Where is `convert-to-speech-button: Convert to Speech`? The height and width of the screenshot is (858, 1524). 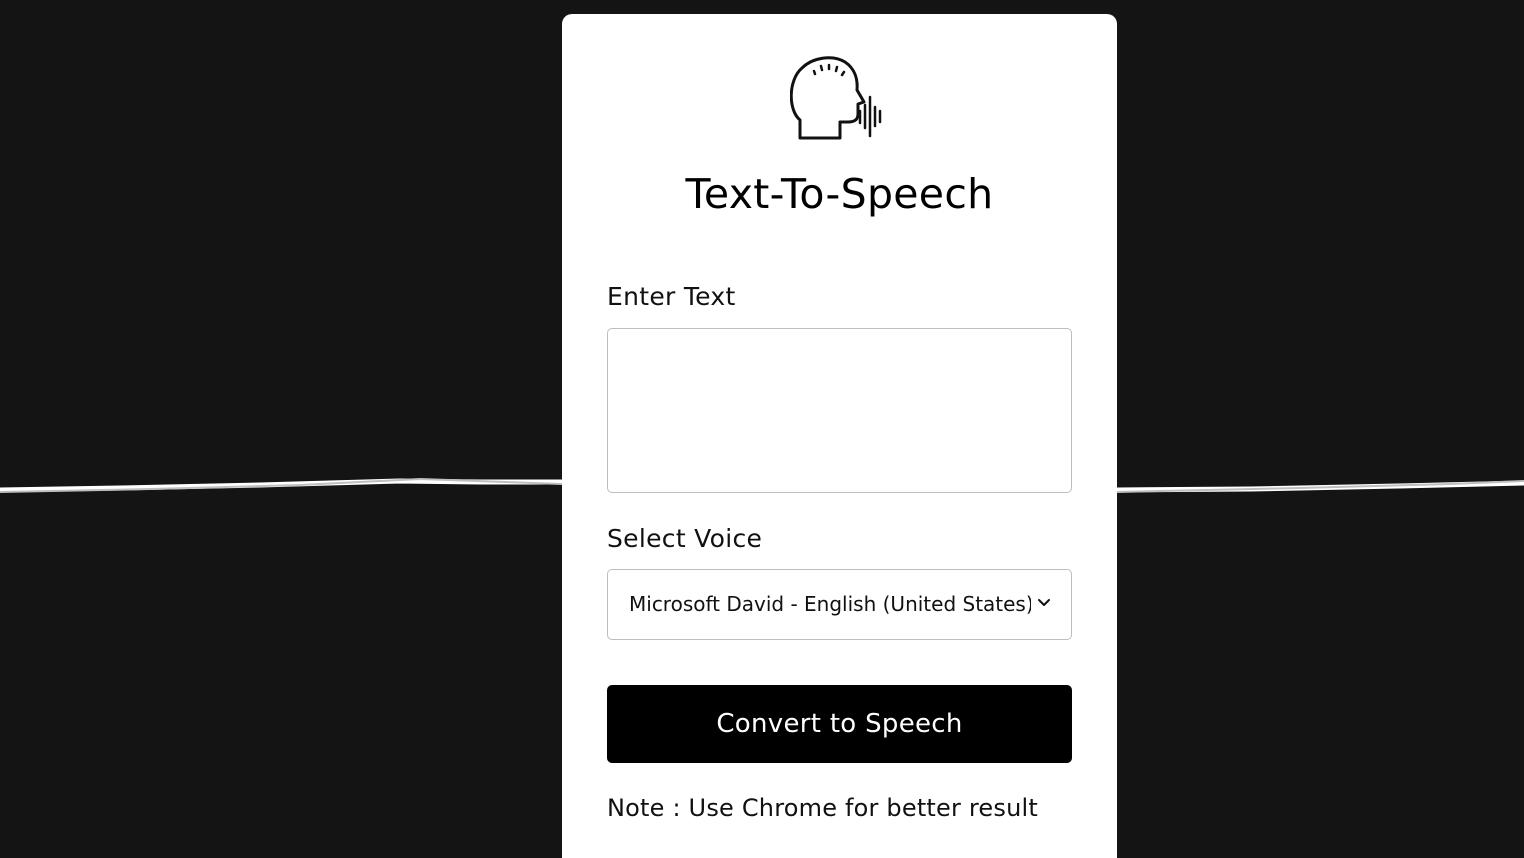
convert-to-speech-button: Convert to Speech is located at coordinates (839, 724).